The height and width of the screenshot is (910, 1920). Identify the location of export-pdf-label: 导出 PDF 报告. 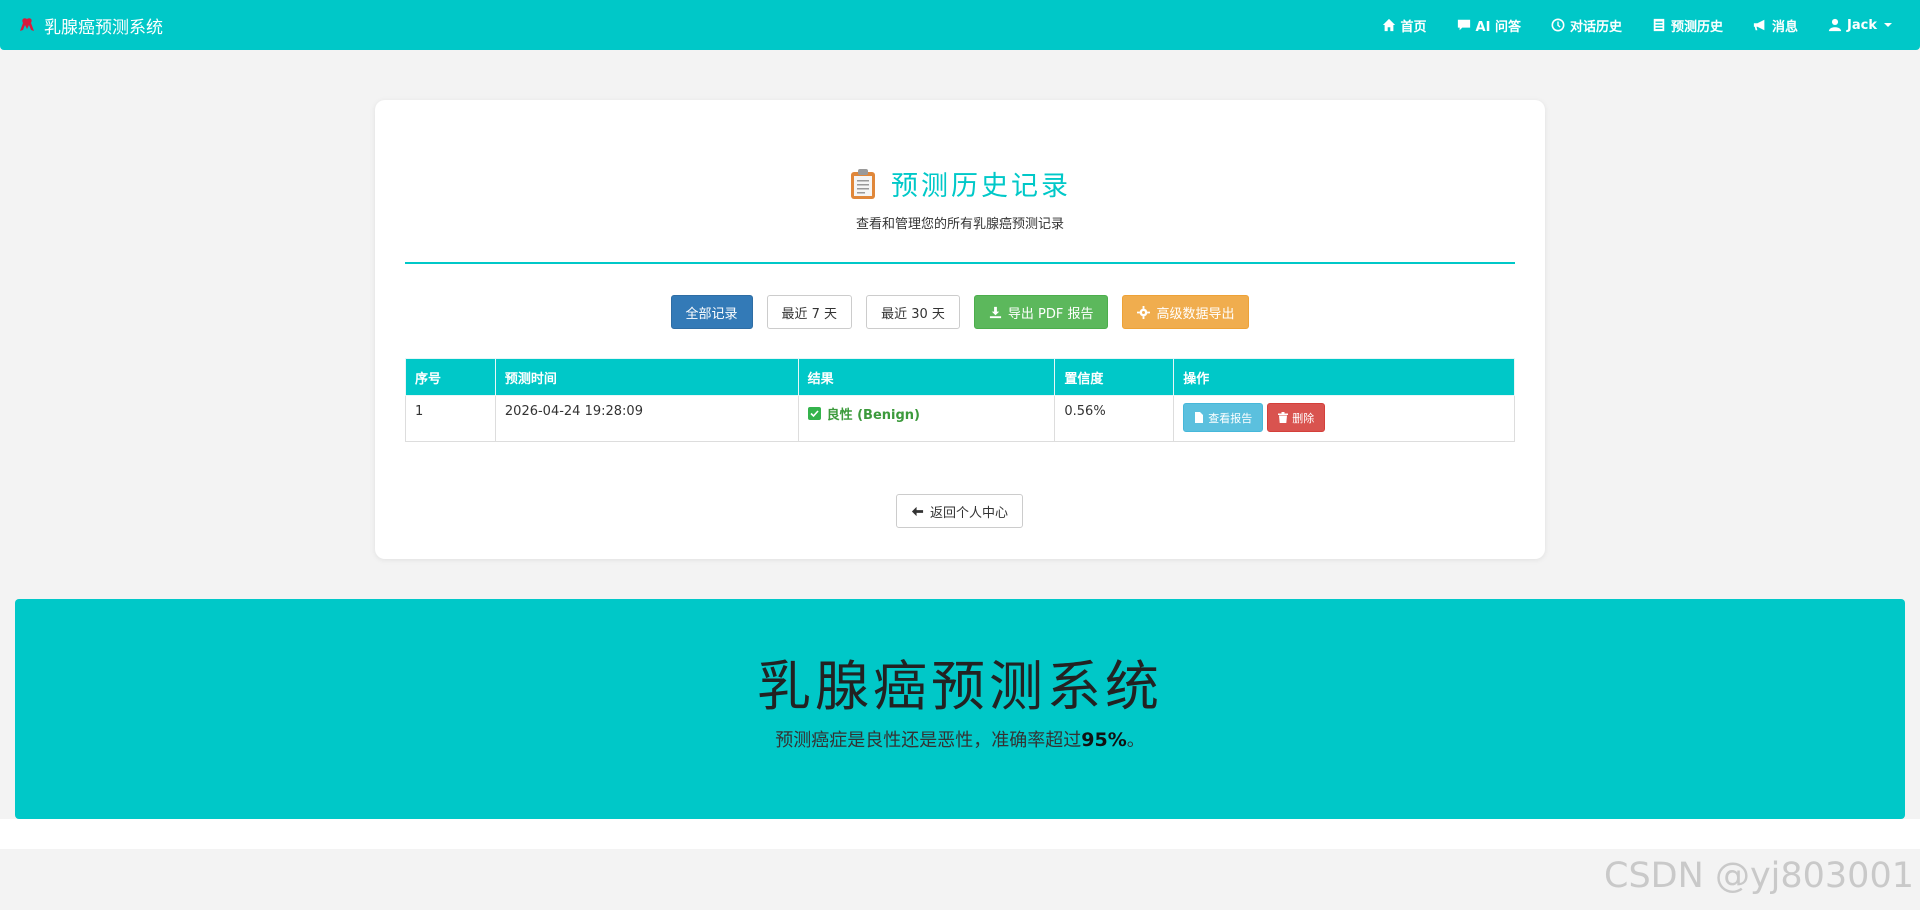
(1050, 314).